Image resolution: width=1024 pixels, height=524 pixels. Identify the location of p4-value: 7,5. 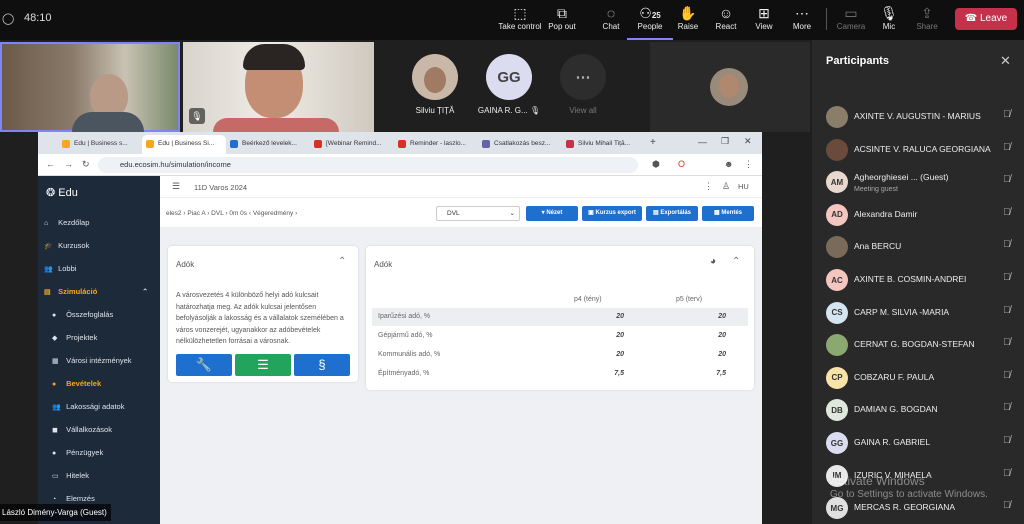
(619, 373).